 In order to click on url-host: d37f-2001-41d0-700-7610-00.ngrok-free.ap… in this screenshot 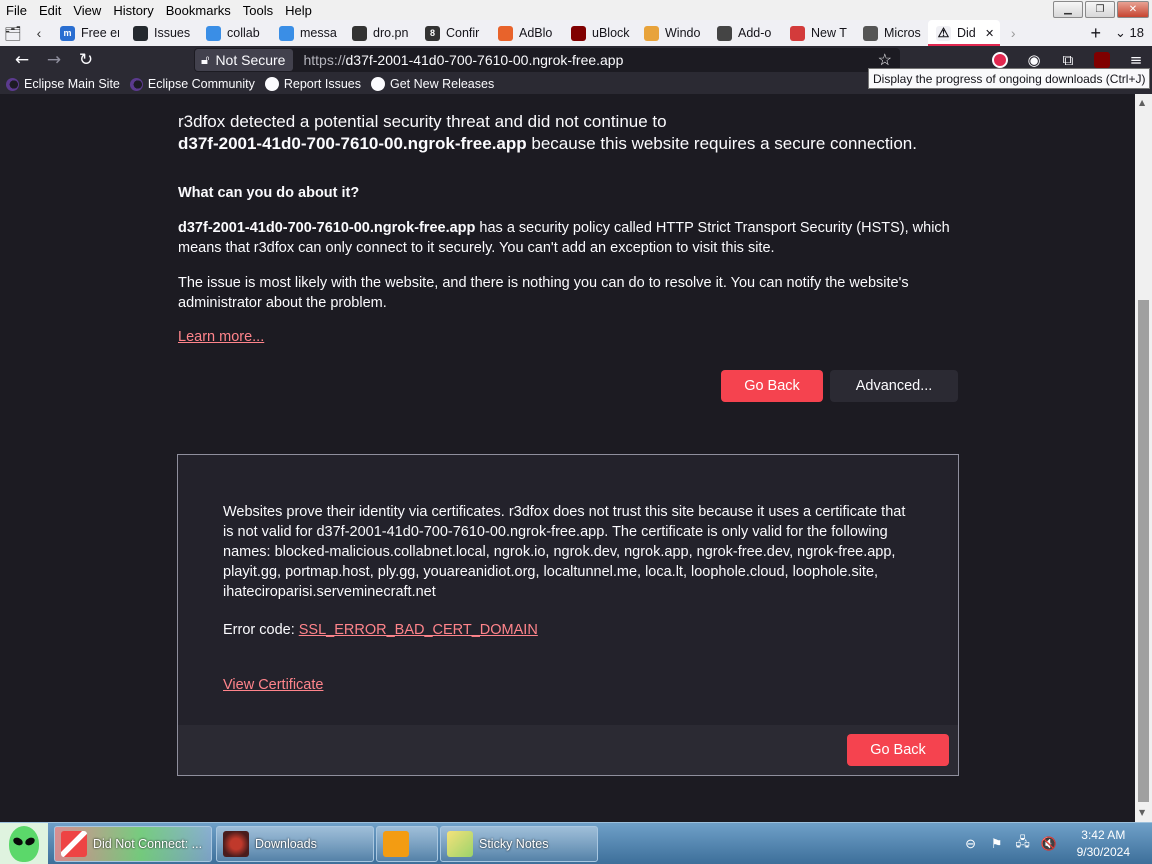, I will do `click(484, 60)`.